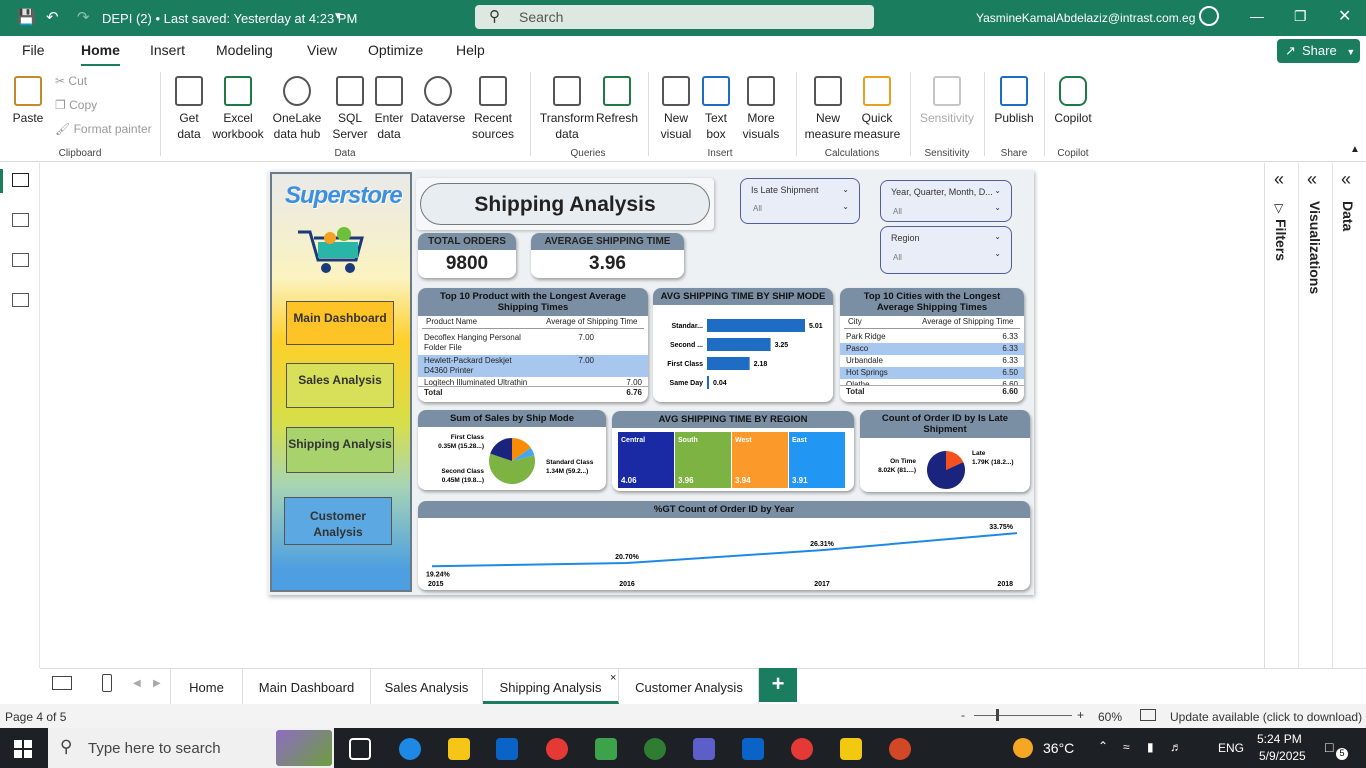 The width and height of the screenshot is (1366, 768). Describe the element at coordinates (1315, 247) in the screenshot. I see `visualizations-pane-tab: Visualizations` at that location.